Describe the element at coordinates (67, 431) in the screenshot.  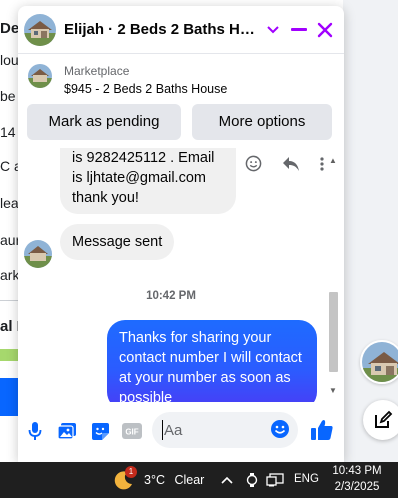
I see `photo-icon` at that location.